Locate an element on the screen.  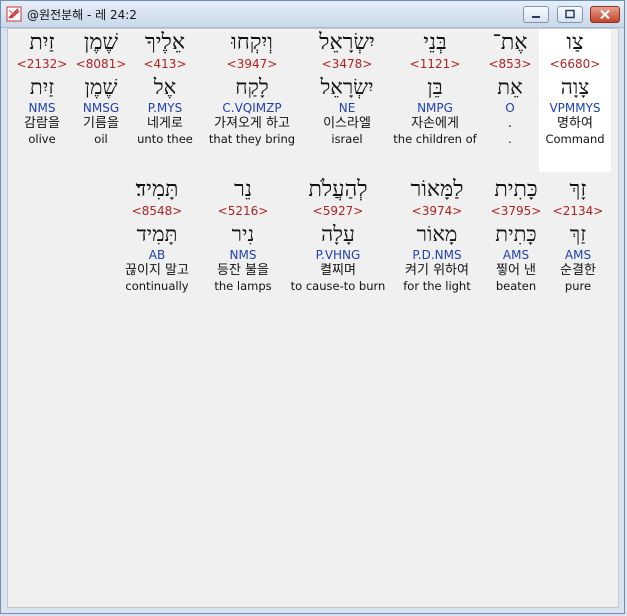
hebrew-word: לַמָּאוֹר is located at coordinates (437, 189).